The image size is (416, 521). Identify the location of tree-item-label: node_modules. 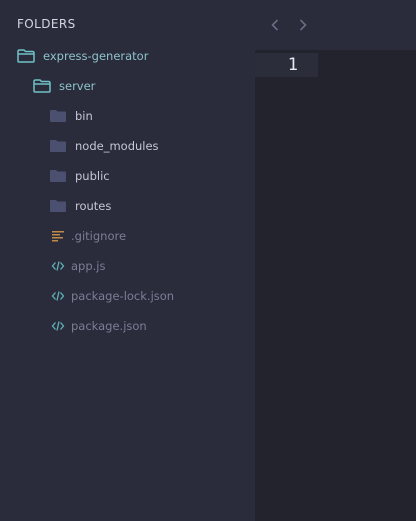
(117, 146).